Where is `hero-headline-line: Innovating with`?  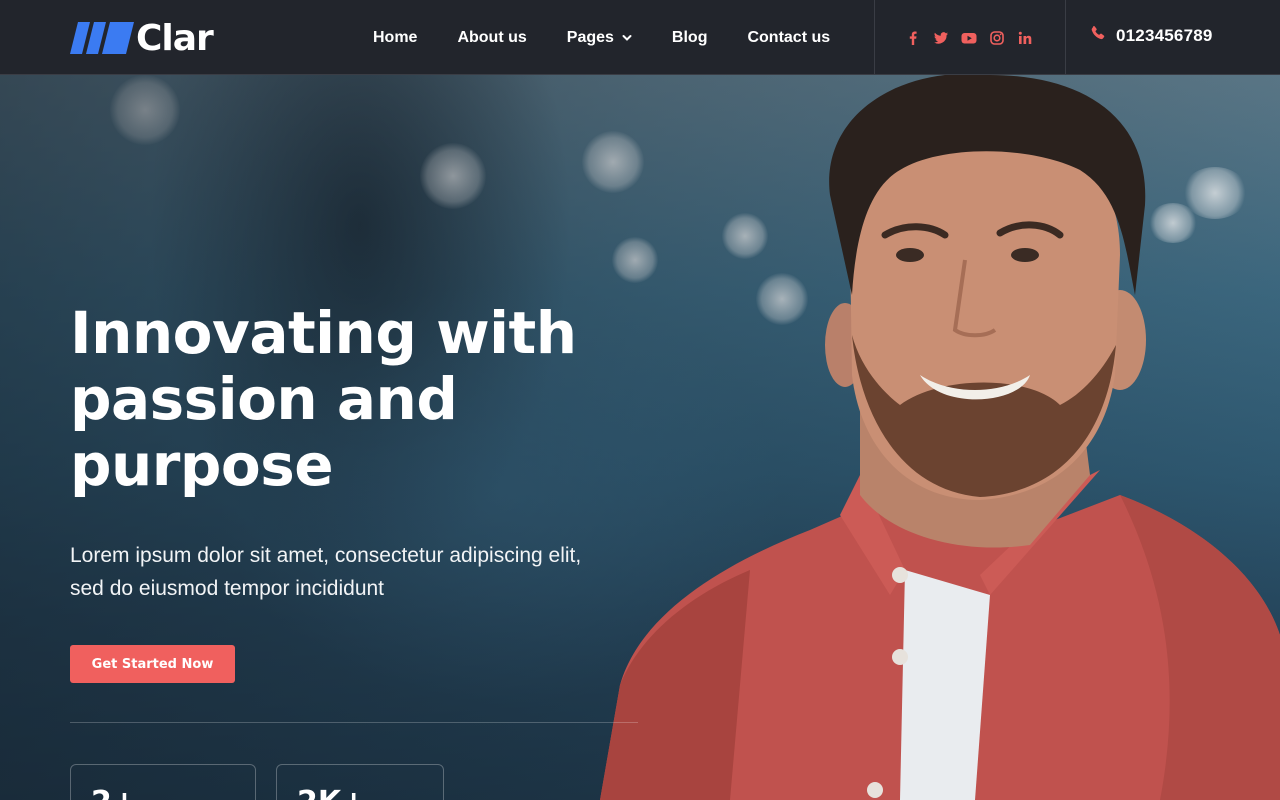
hero-headline-line: Innovating with is located at coordinates (323, 333).